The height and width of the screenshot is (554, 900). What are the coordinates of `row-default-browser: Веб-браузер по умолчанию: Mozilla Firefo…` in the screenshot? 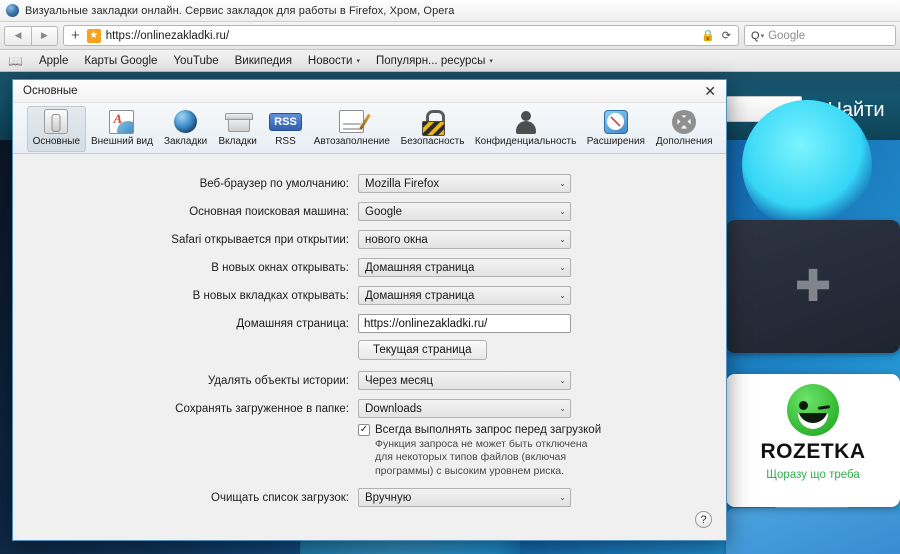 It's located at (369, 183).